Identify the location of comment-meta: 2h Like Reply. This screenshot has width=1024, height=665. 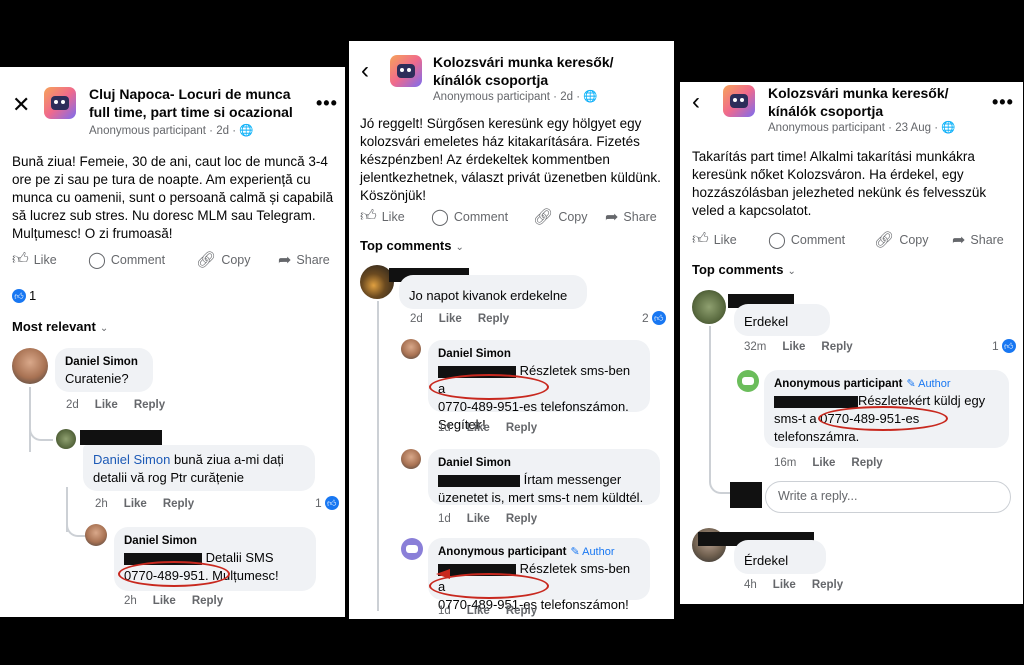
(174, 601).